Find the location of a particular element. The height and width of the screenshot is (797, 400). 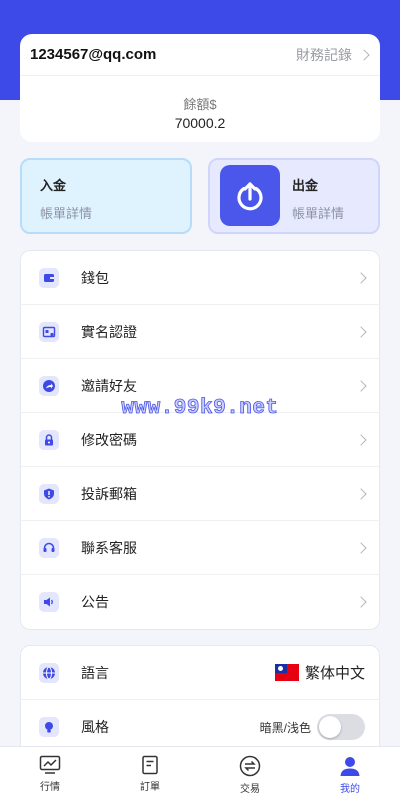

document-icon is located at coordinates (150, 765).